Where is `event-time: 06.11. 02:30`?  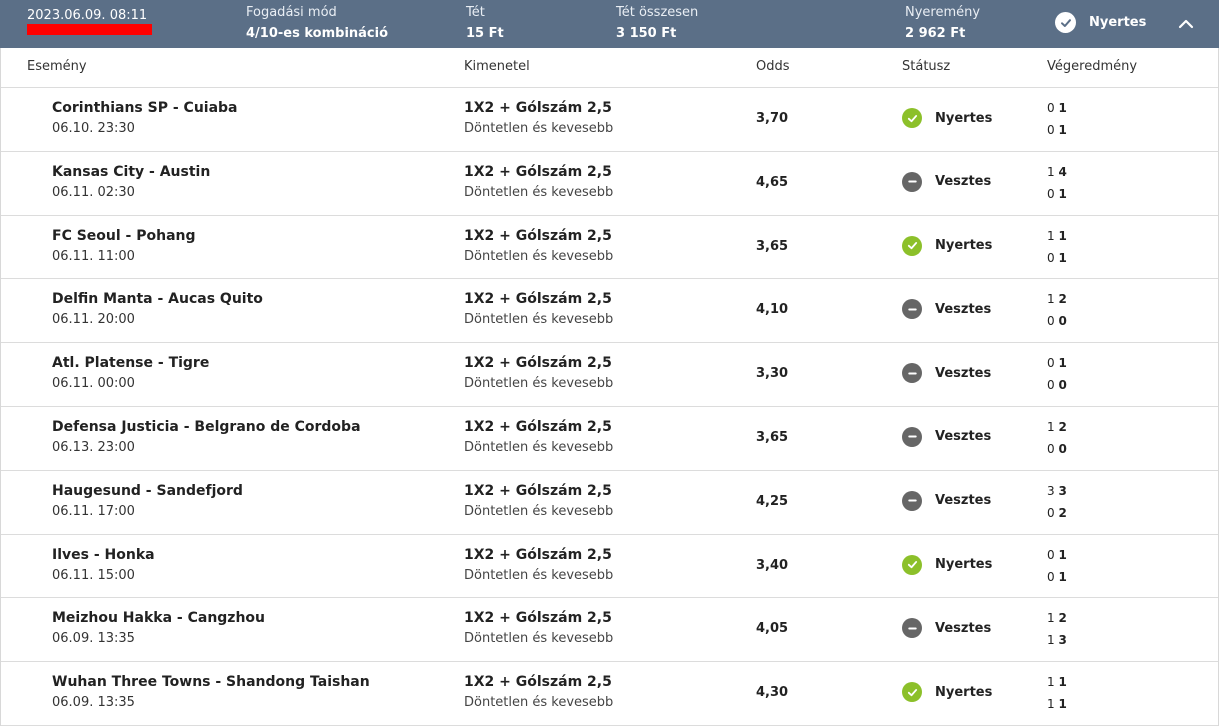
event-time: 06.11. 02:30 is located at coordinates (93, 192).